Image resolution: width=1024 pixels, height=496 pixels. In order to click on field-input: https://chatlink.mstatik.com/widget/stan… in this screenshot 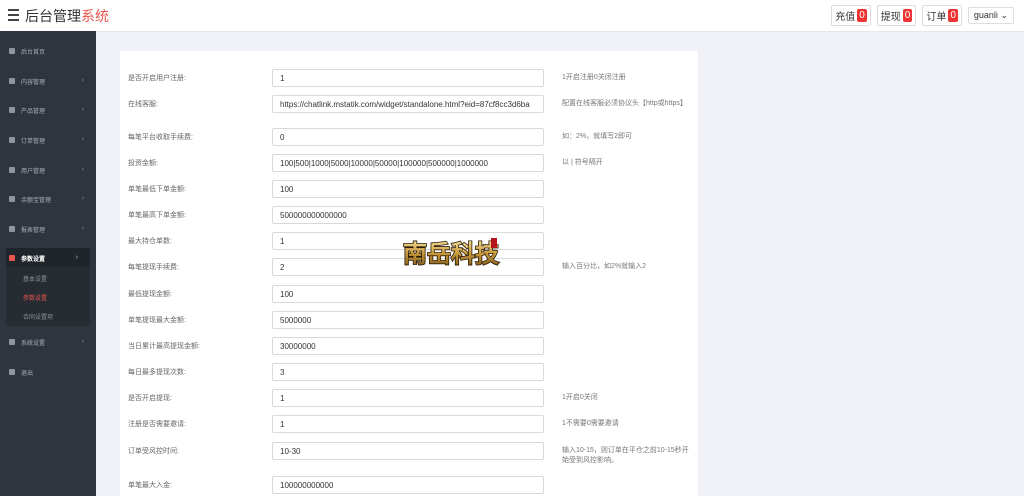, I will do `click(408, 104)`.